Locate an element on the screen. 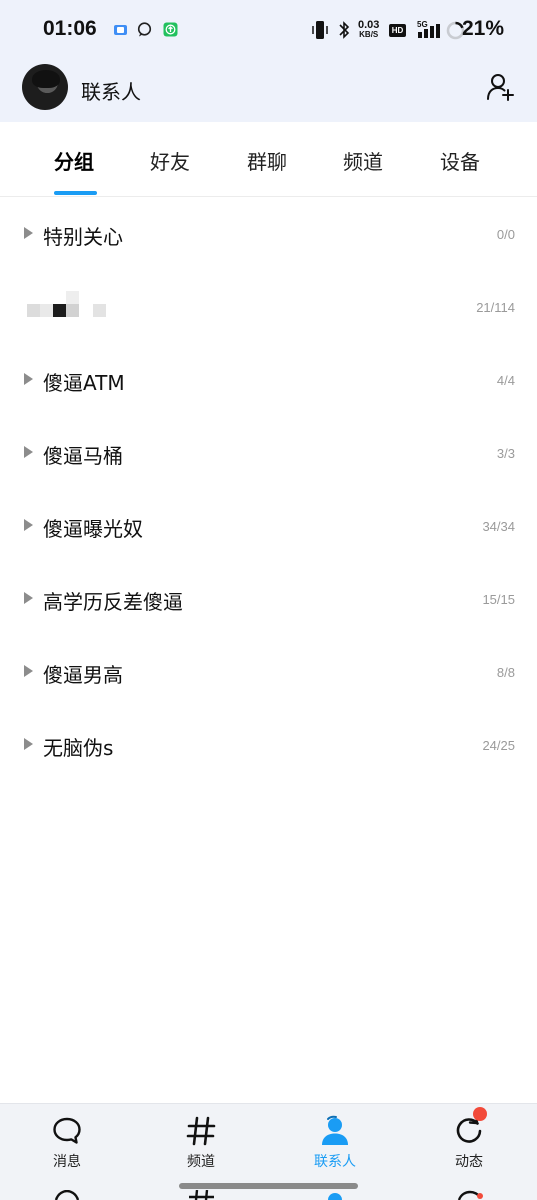 Image resolution: width=537 pixels, height=1200 pixels. page-title: 联系人 is located at coordinates (111, 92).